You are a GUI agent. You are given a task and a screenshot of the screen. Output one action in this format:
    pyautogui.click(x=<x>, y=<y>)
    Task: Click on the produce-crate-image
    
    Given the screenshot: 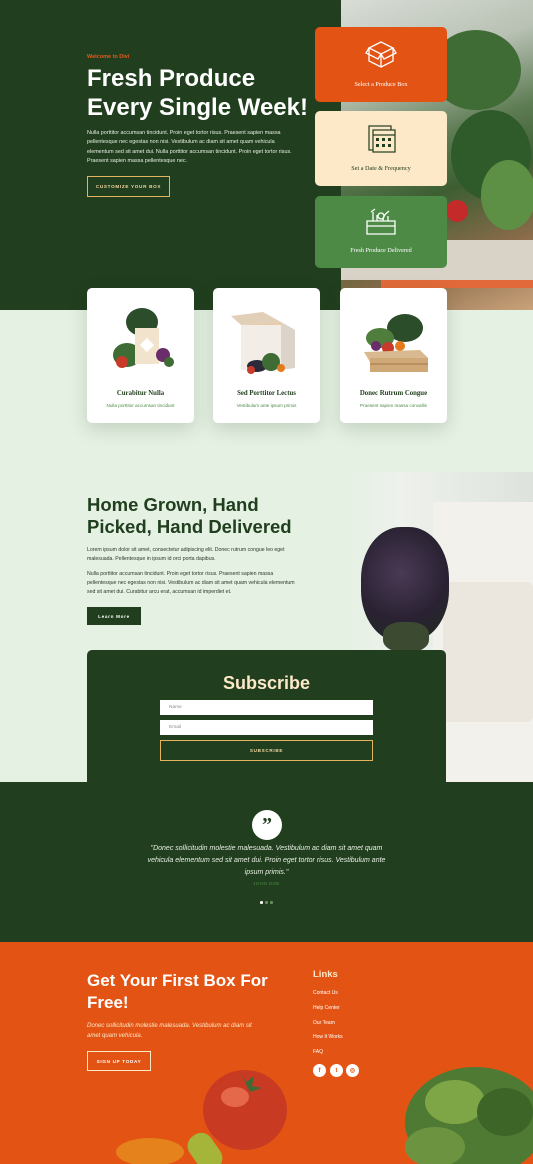 What is the action you would take?
    pyautogui.click(x=396, y=343)
    